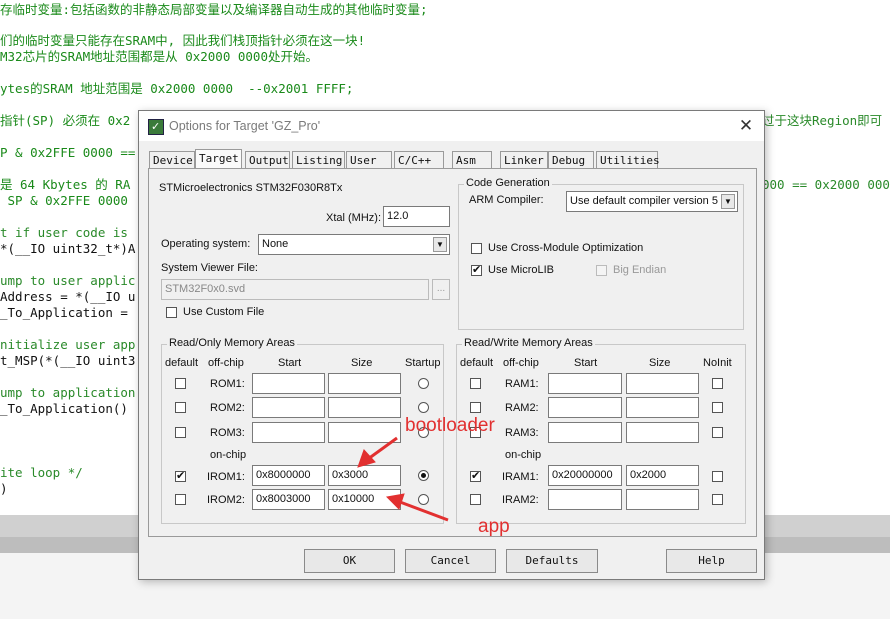 Image resolution: width=890 pixels, height=619 pixels. What do you see at coordinates (566, 248) in the screenshot?
I see `cross-module-label: Use Cross-Module Optimization` at bounding box center [566, 248].